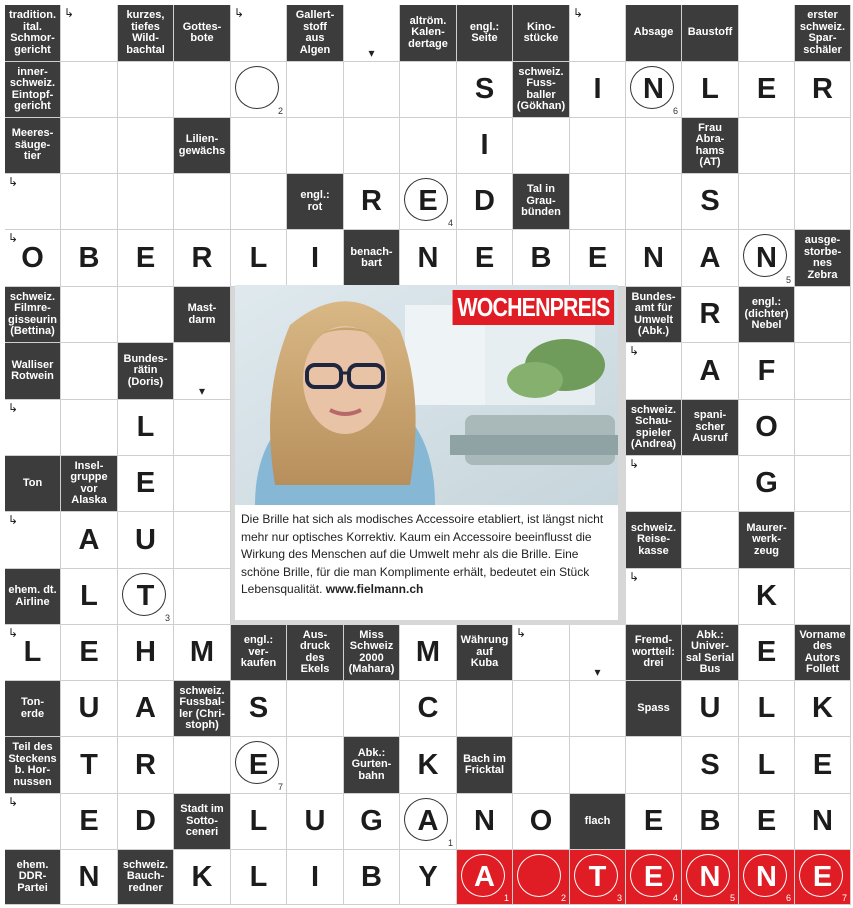 Image resolution: width=853 pixels, height=908 pixels. I want to click on answer-cell: N5, so click(767, 258).